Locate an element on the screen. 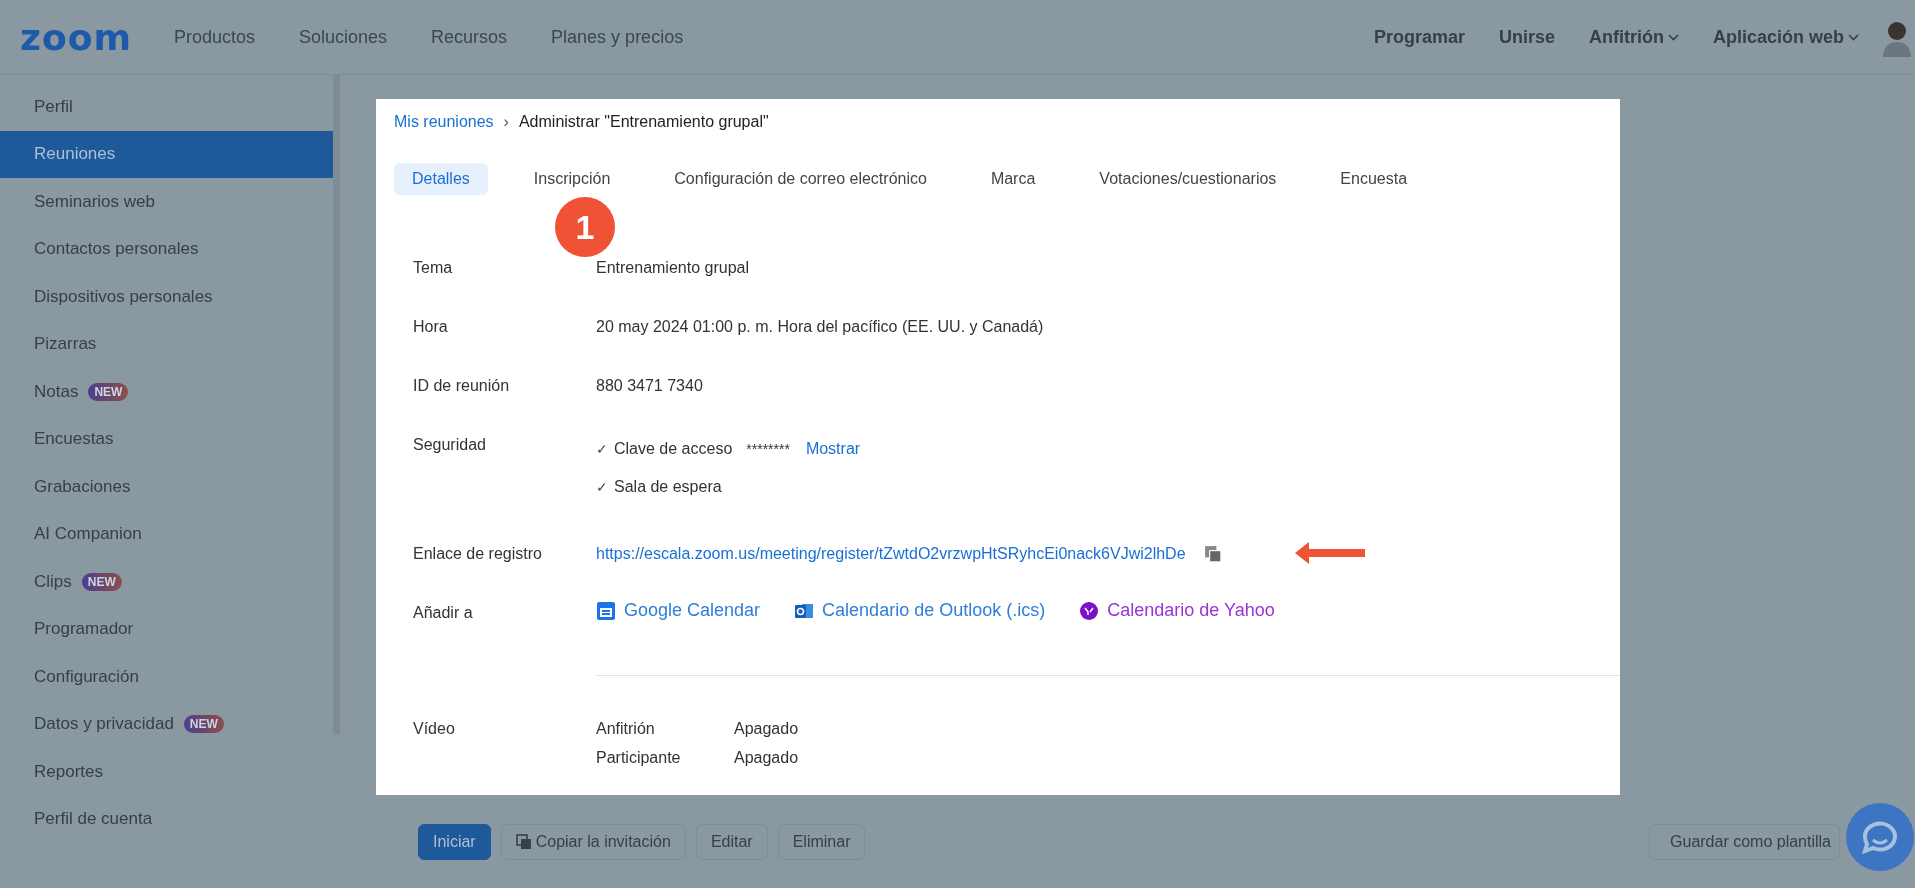  header-link: Programar is located at coordinates (1419, 37).